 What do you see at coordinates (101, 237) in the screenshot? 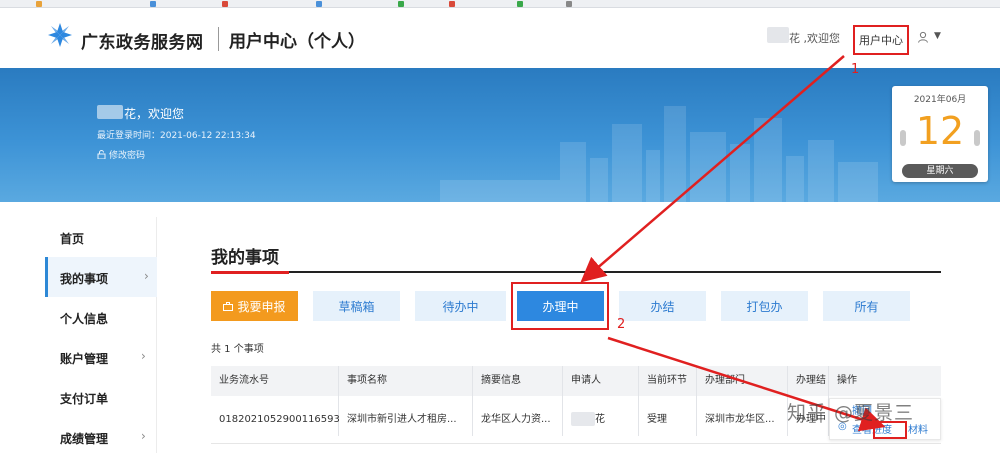
I see `sidebar-item-home: 首页` at bounding box center [101, 237].